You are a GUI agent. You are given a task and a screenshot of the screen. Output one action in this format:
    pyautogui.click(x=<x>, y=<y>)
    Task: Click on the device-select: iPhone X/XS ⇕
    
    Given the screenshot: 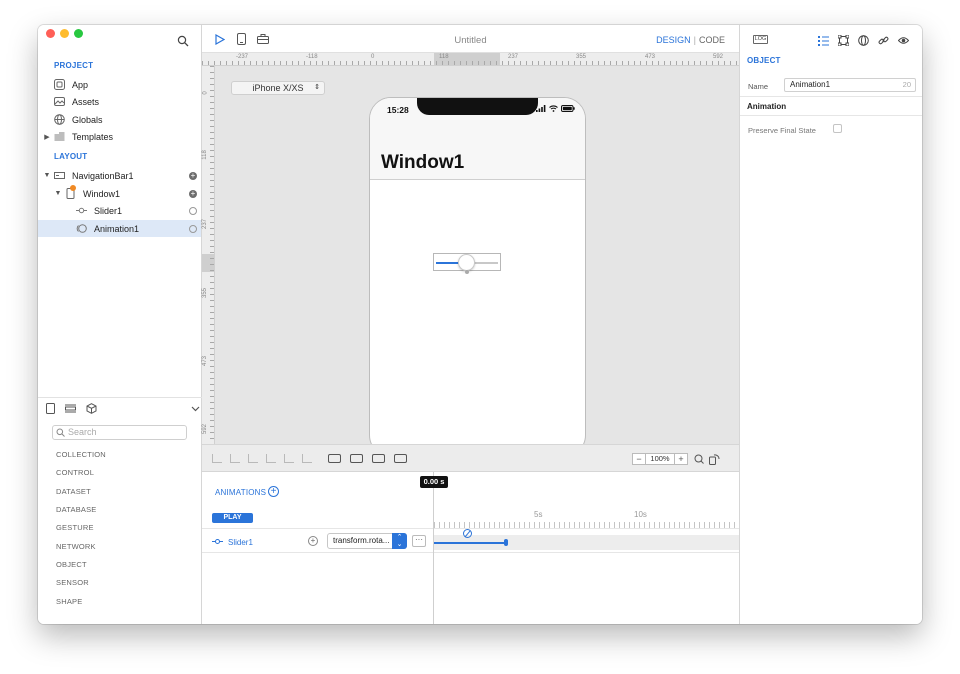 What is the action you would take?
    pyautogui.click(x=278, y=88)
    